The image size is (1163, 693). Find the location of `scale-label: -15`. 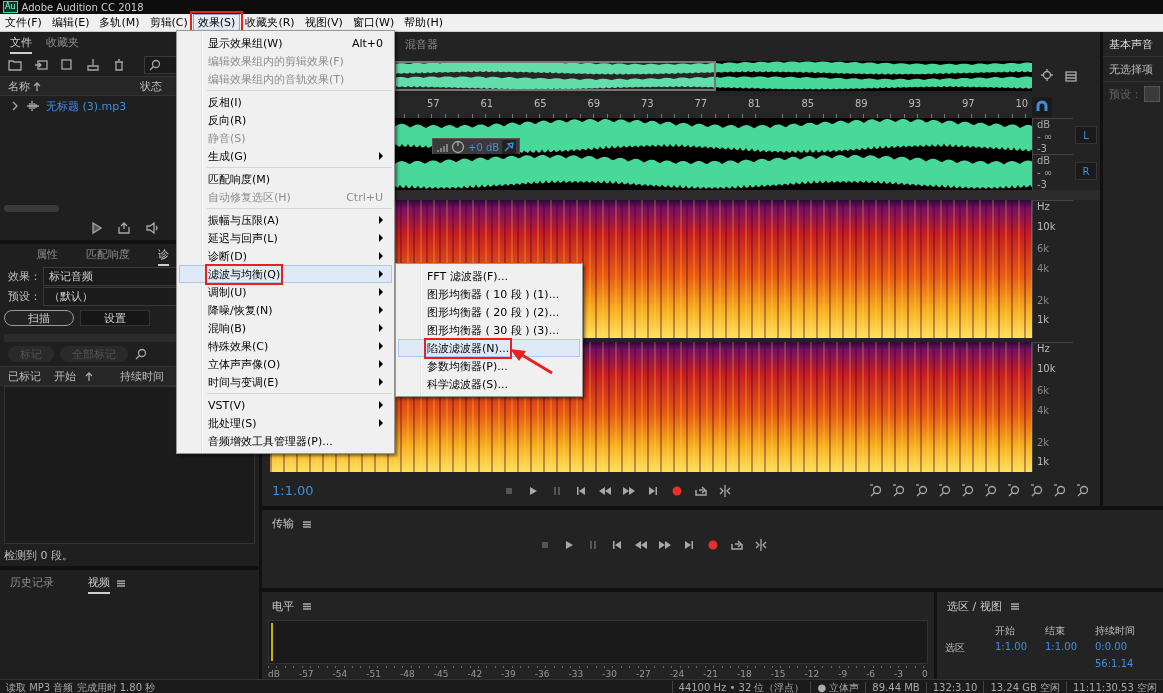

scale-label: -15 is located at coordinates (778, 674).